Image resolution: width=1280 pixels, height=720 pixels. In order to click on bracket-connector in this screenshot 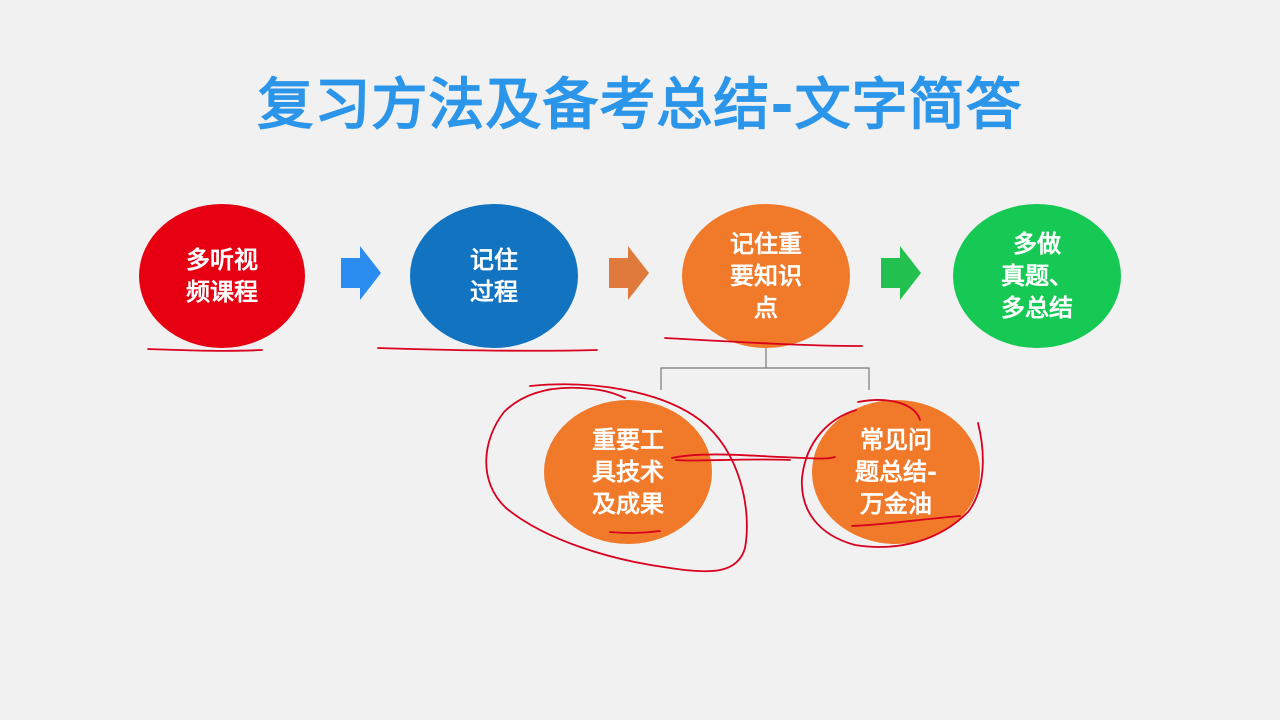, I will do `click(765, 369)`.